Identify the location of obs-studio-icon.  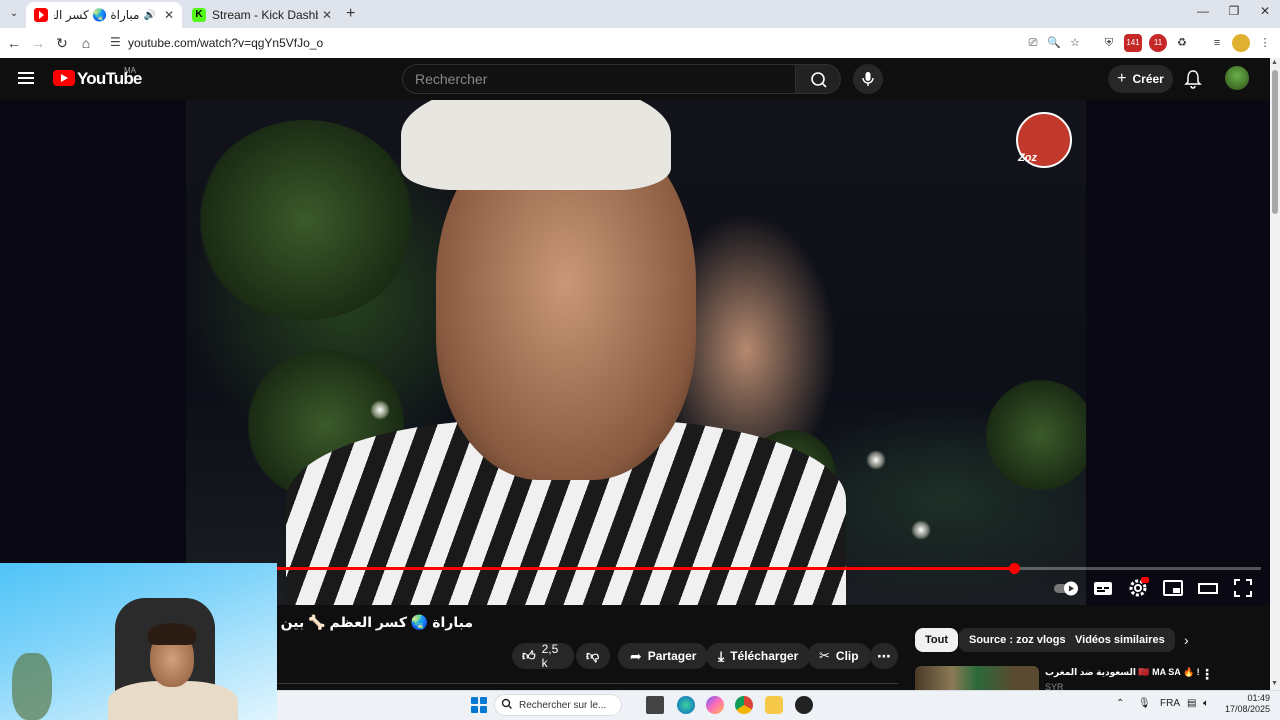
(804, 705).